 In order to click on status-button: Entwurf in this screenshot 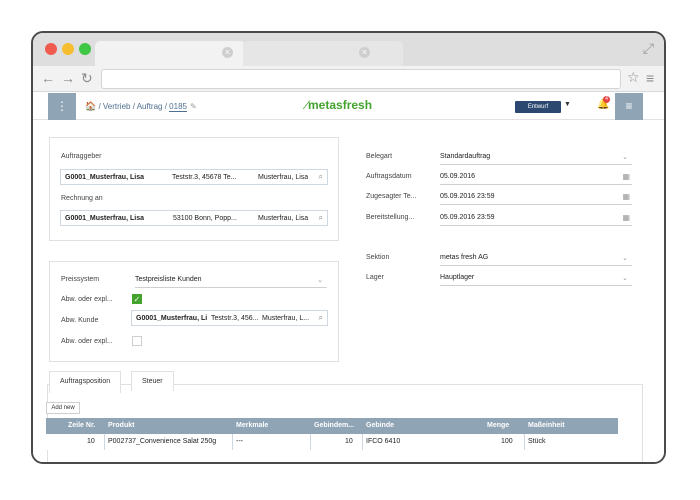, I will do `click(538, 107)`.